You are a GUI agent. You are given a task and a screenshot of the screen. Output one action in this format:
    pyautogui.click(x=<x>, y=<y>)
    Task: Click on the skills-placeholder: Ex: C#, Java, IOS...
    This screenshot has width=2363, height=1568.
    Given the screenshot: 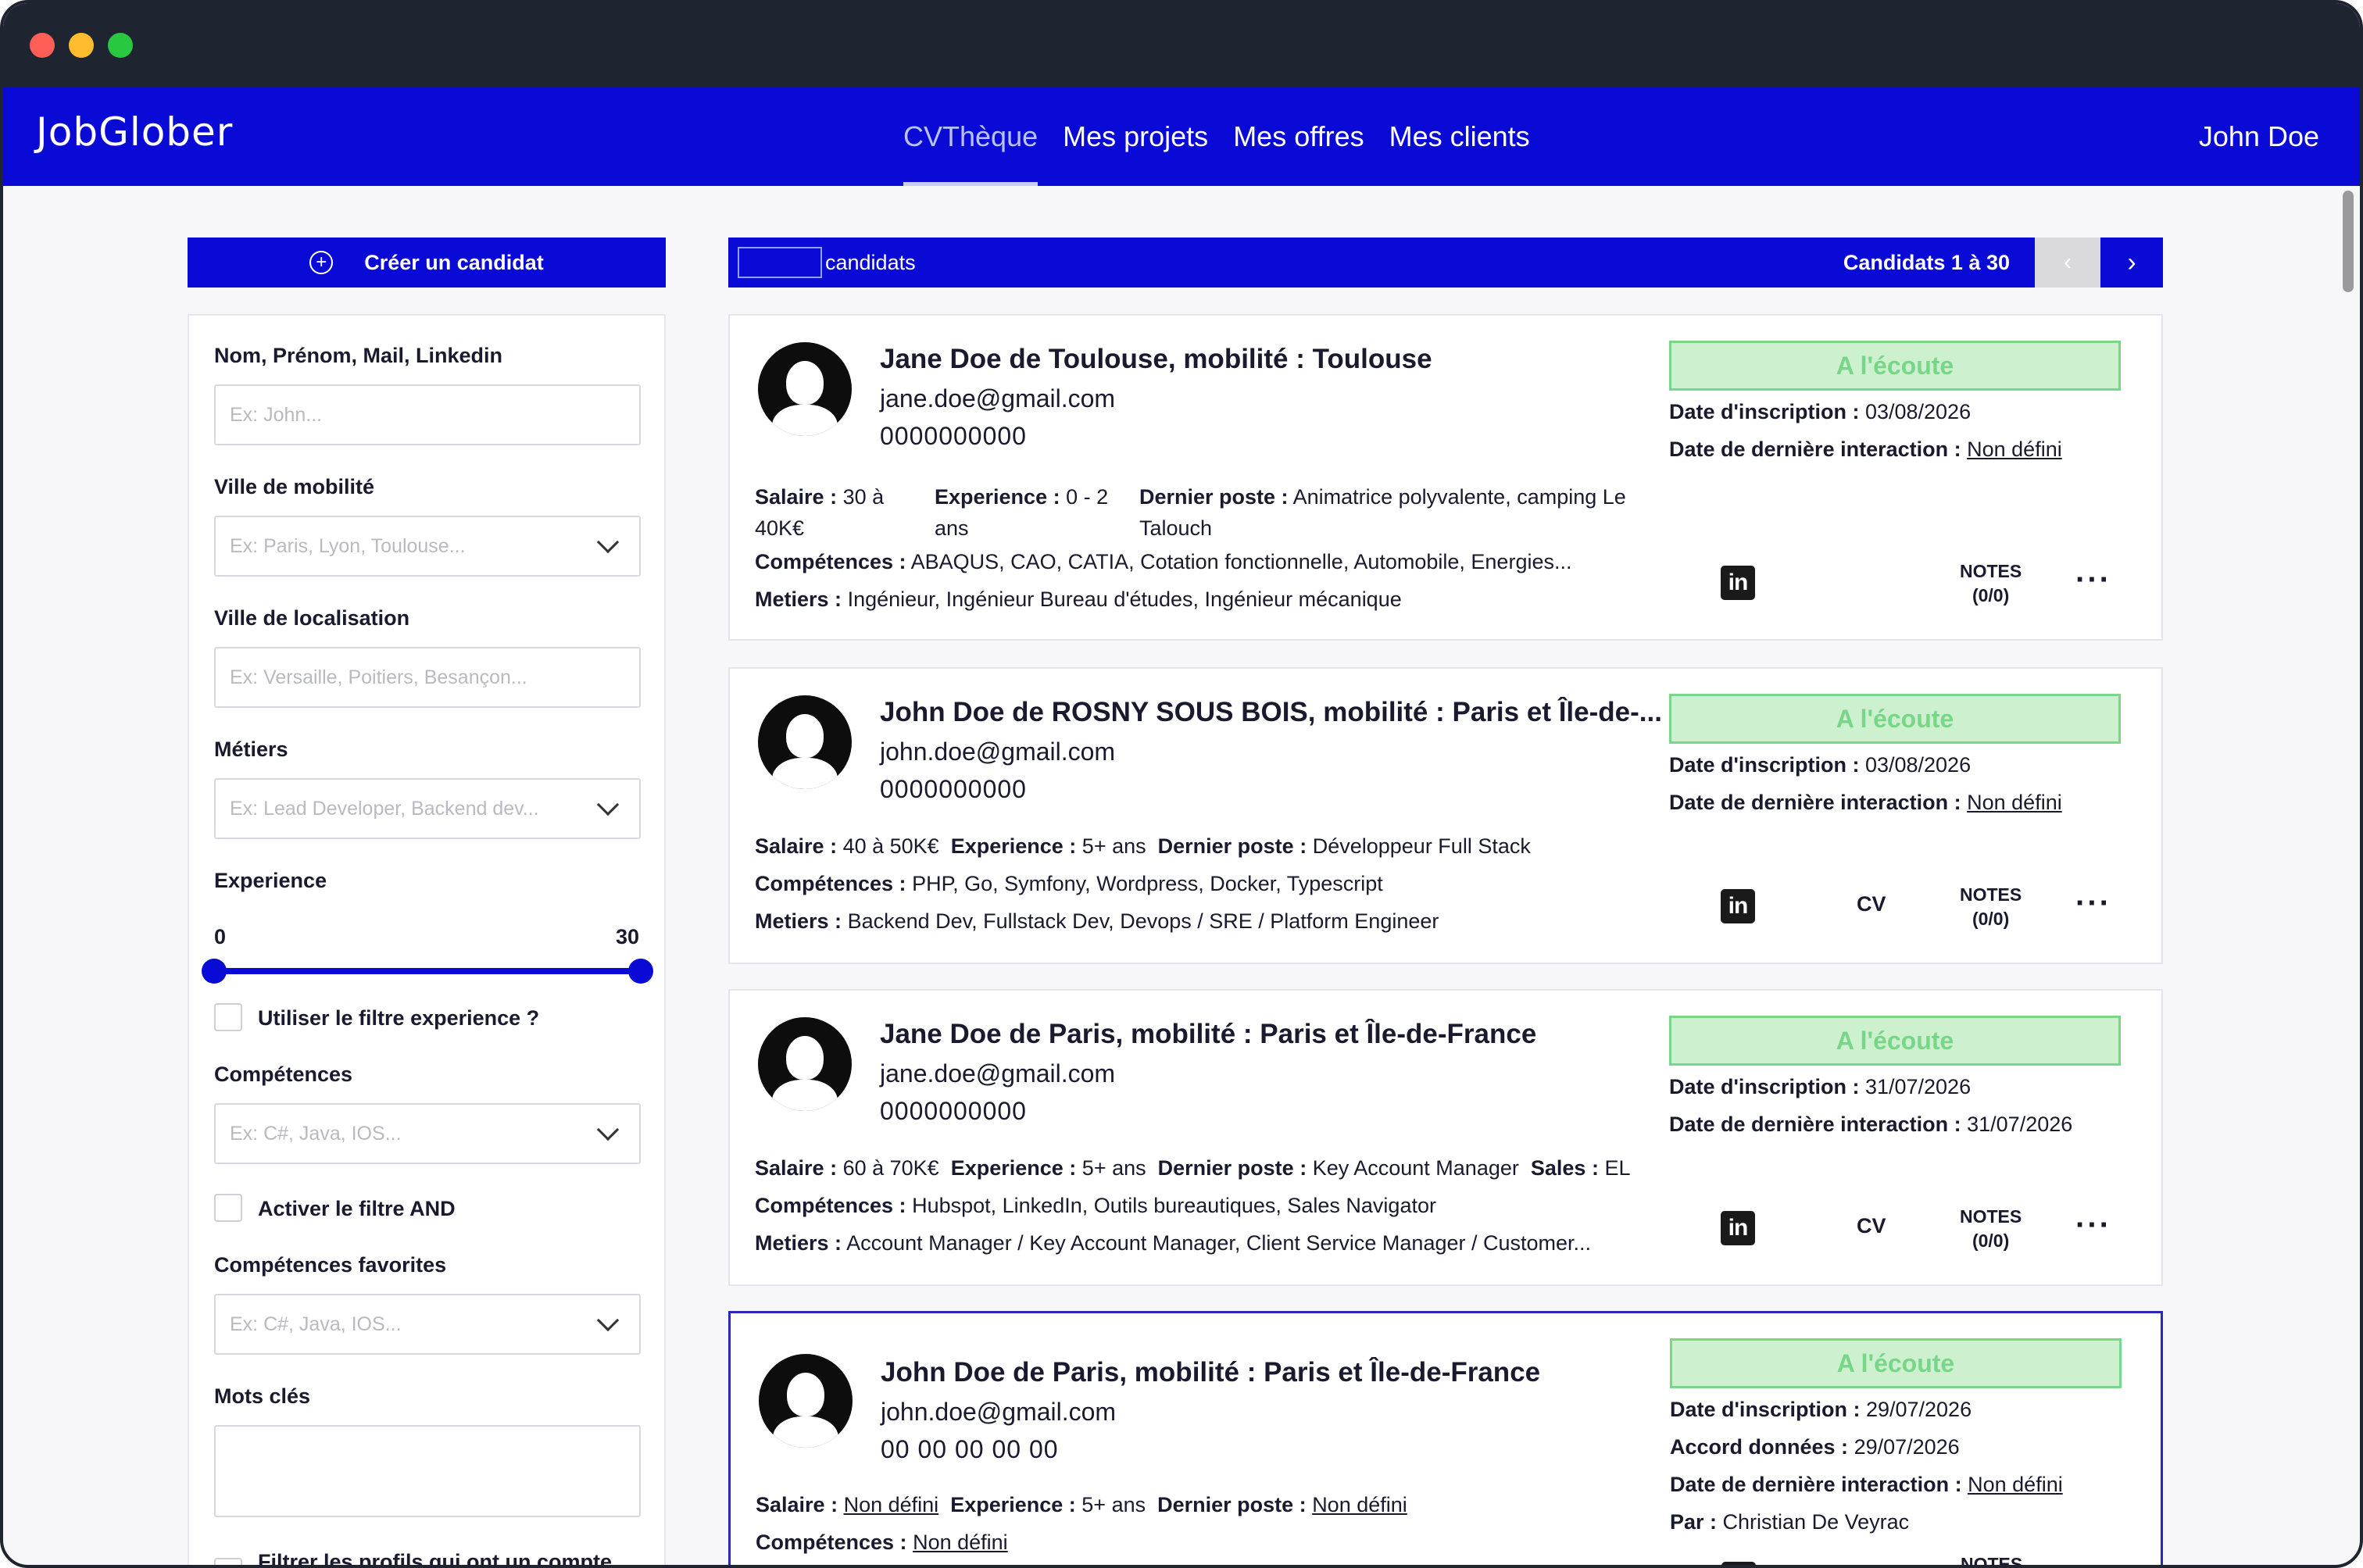 What is the action you would take?
    pyautogui.click(x=316, y=1133)
    